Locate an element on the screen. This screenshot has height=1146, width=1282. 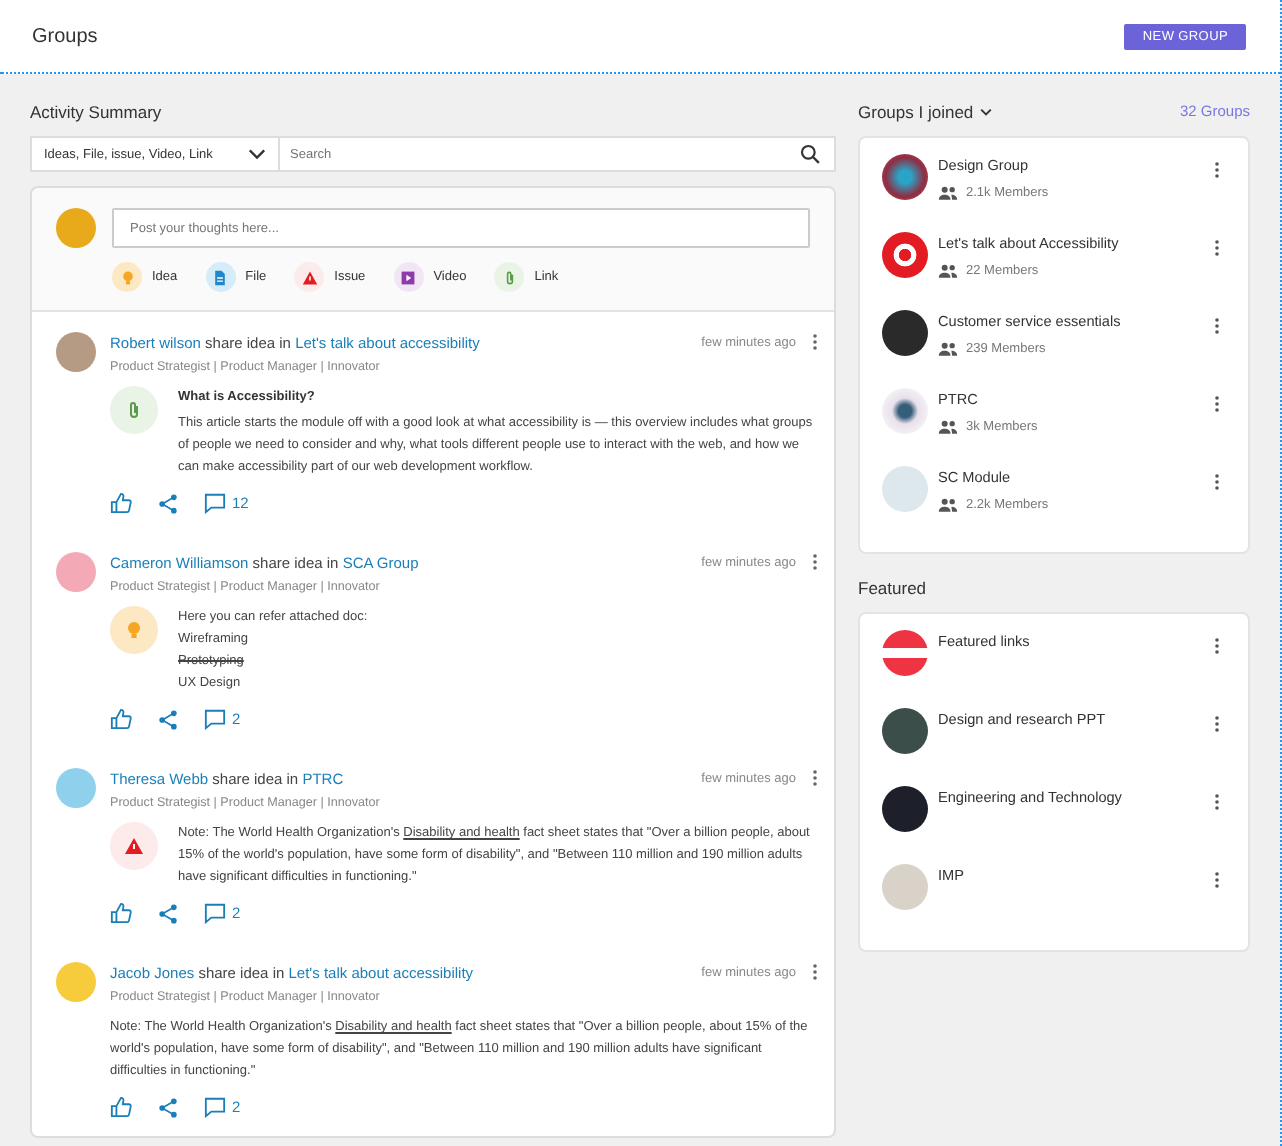
search-icon is located at coordinates (810, 154).